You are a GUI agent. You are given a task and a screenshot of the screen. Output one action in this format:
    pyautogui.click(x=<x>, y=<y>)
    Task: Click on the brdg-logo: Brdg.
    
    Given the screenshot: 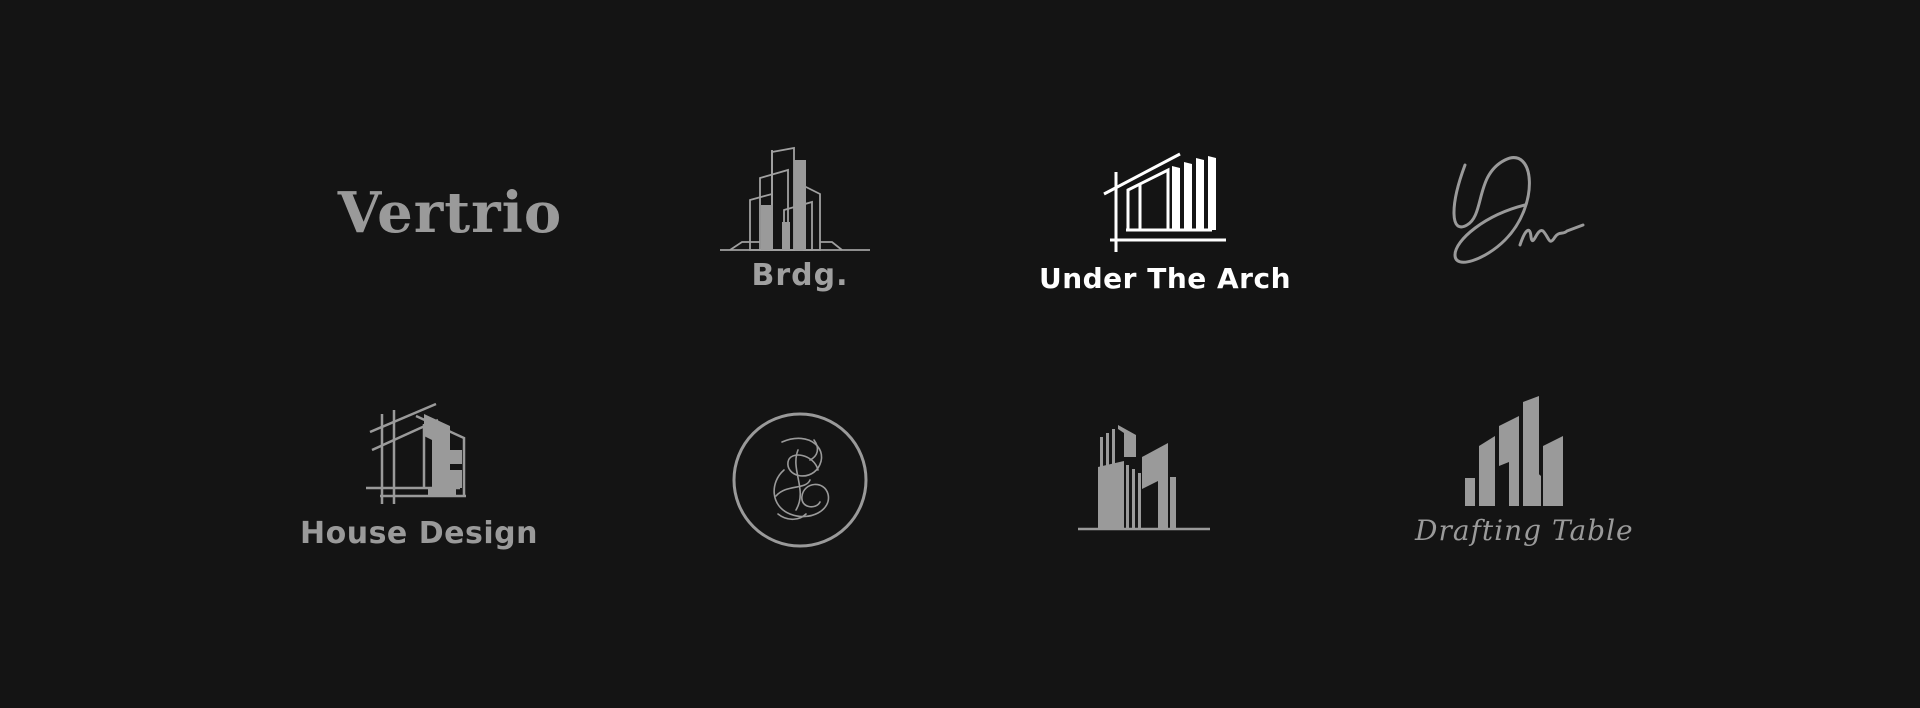 What is the action you would take?
    pyautogui.click(x=800, y=223)
    